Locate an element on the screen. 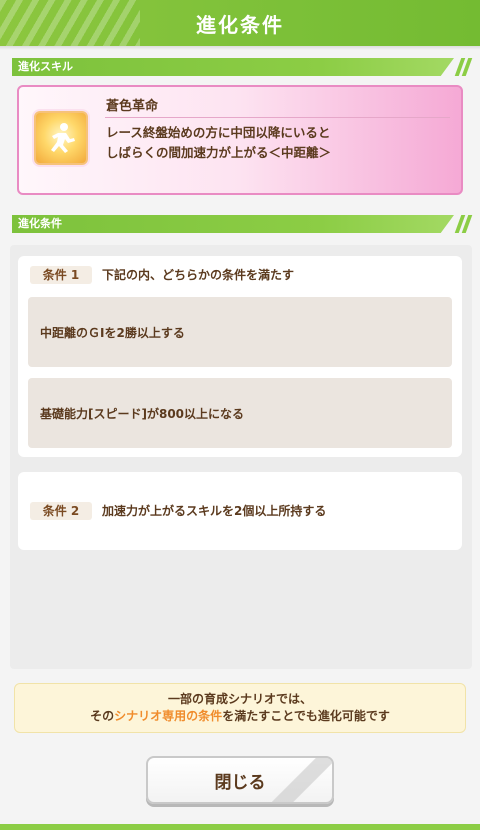  skill-description-line2: しばらくの間加速力が上がる＜中距離＞ is located at coordinates (219, 152).